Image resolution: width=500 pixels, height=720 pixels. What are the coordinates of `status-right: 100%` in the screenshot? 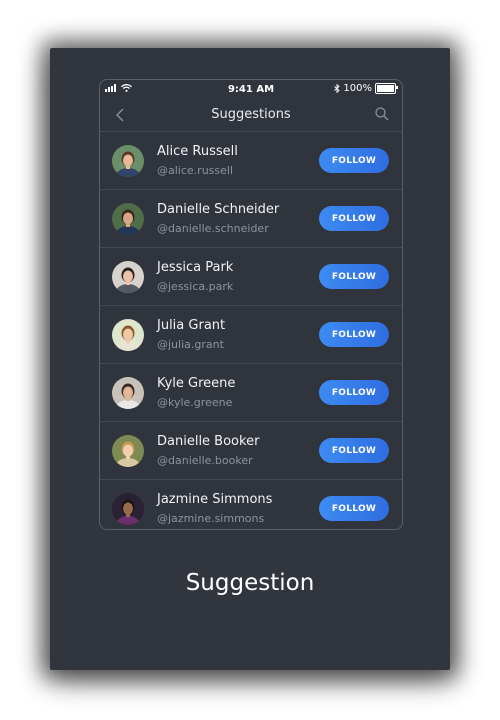 It's located at (366, 88).